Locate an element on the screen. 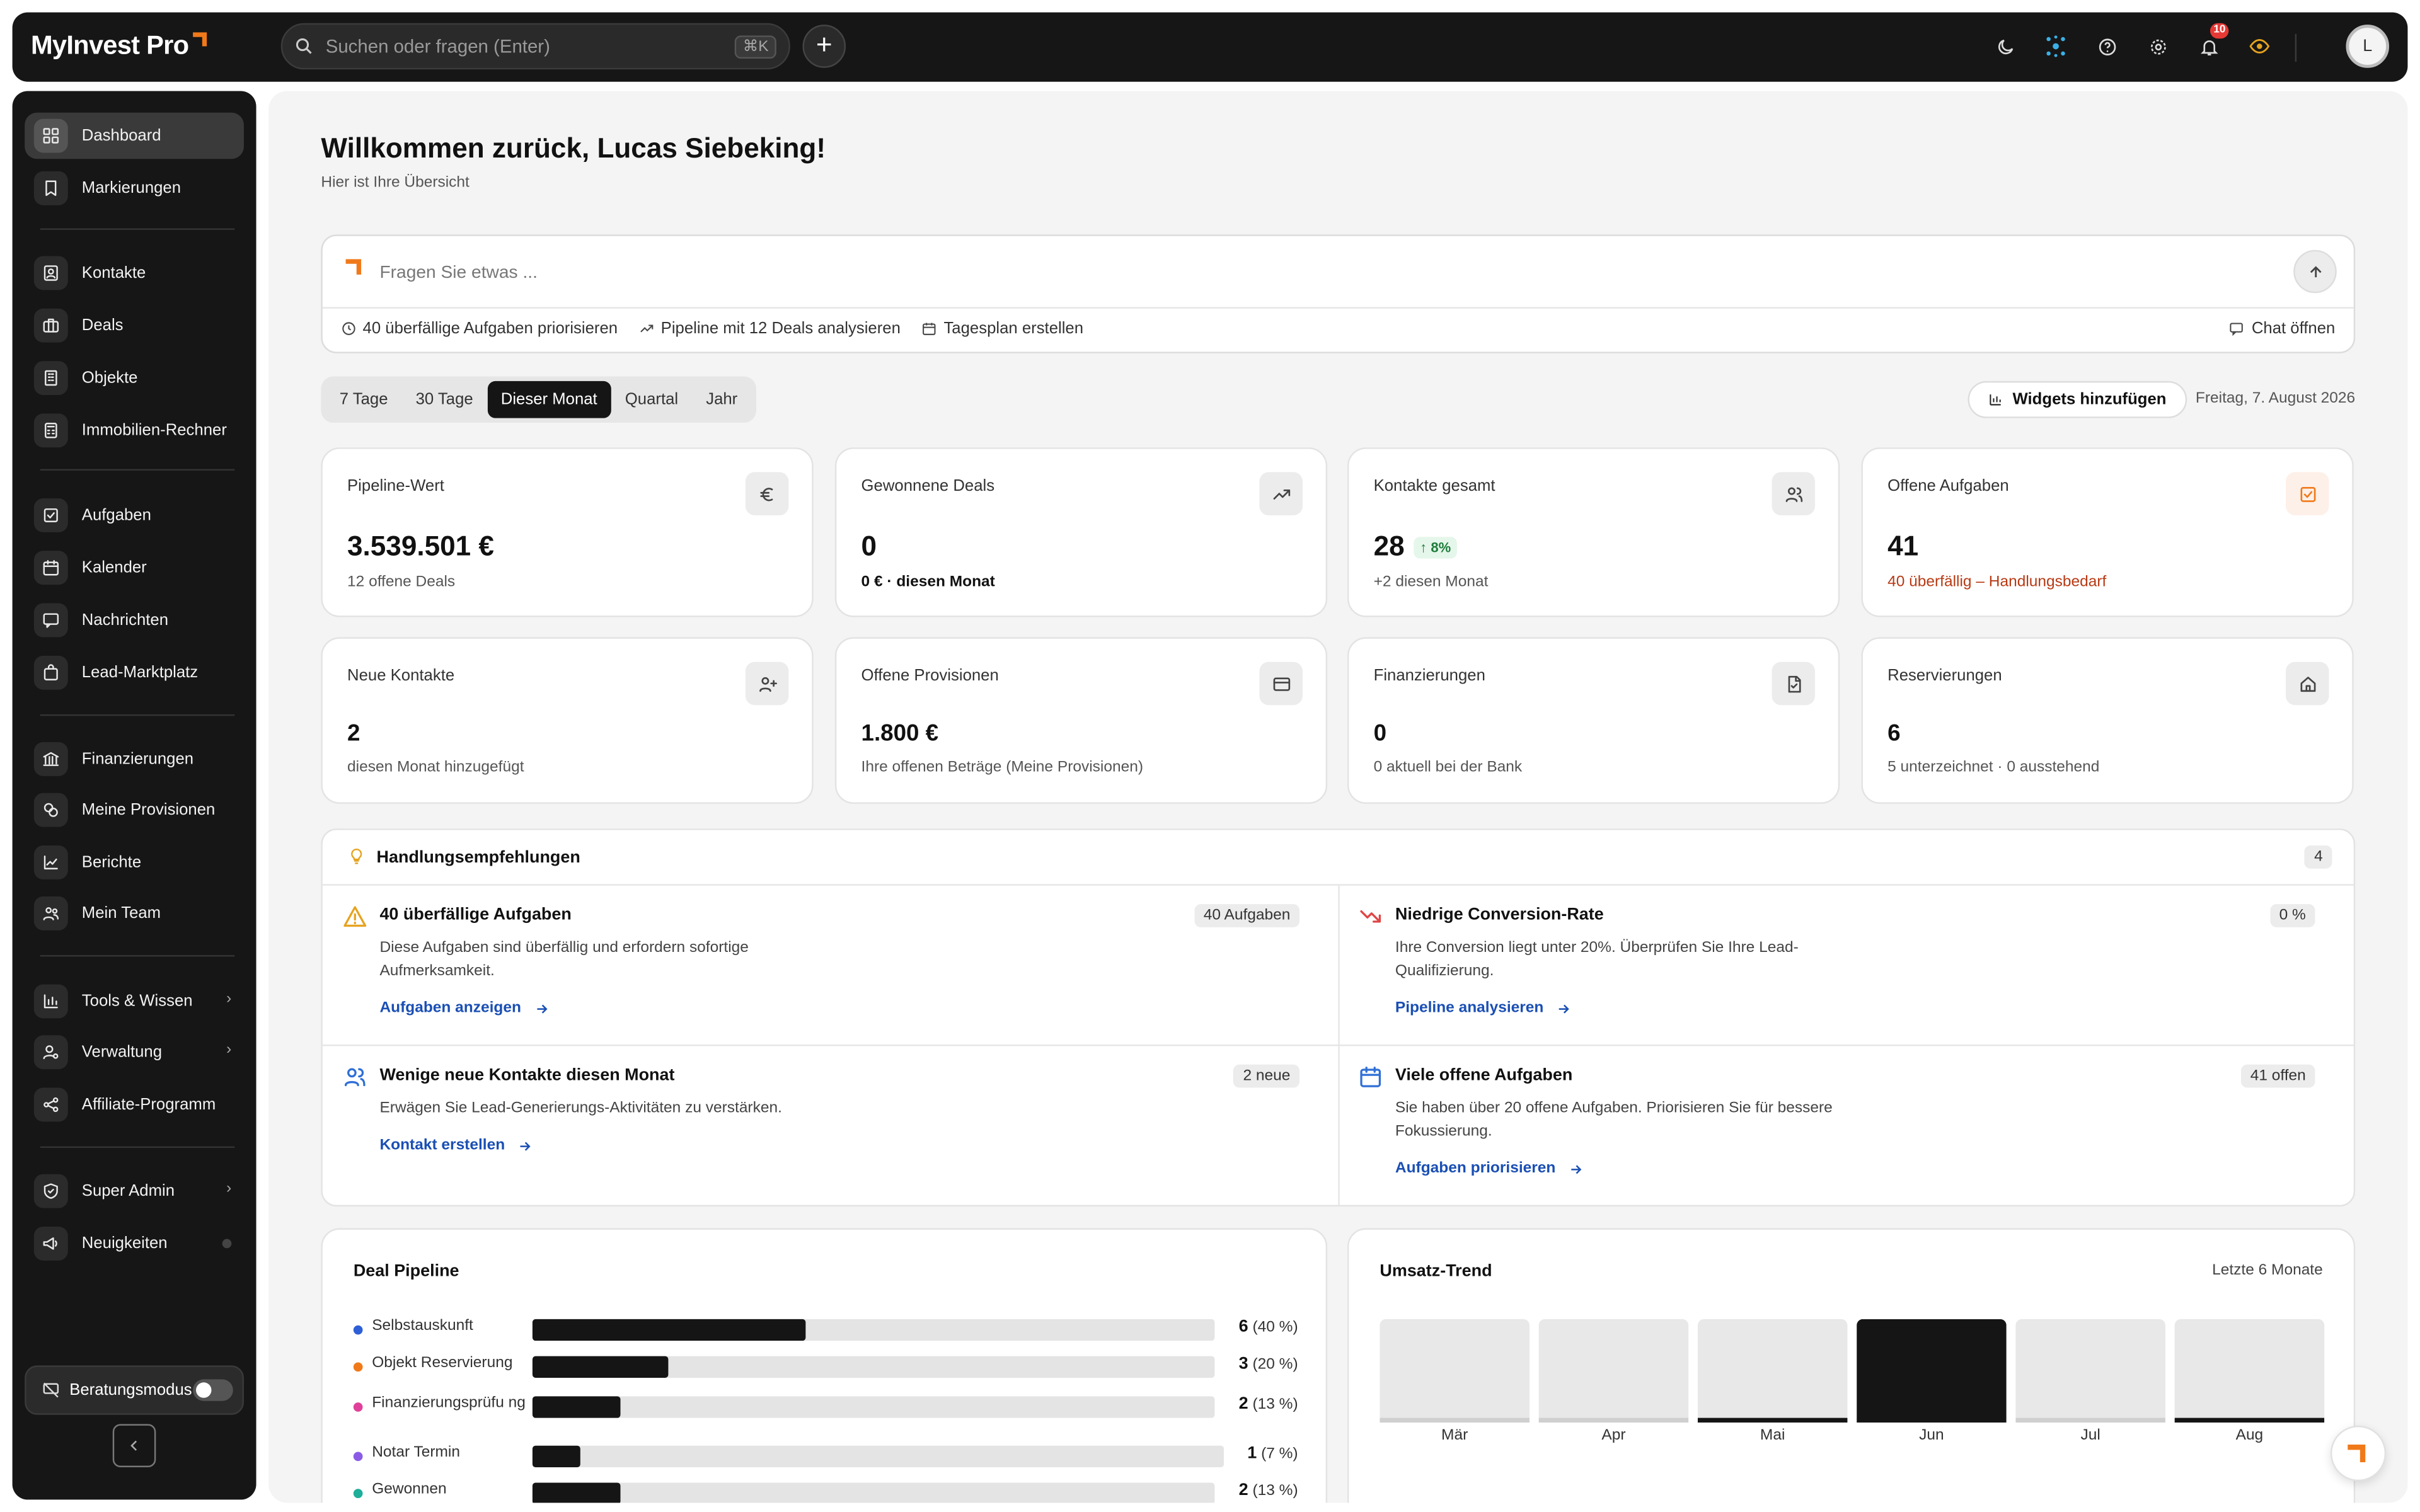 This screenshot has height=1512, width=2420. sidebar-item-affiliate-programm: Affiliate-Programm is located at coordinates (134, 1105).